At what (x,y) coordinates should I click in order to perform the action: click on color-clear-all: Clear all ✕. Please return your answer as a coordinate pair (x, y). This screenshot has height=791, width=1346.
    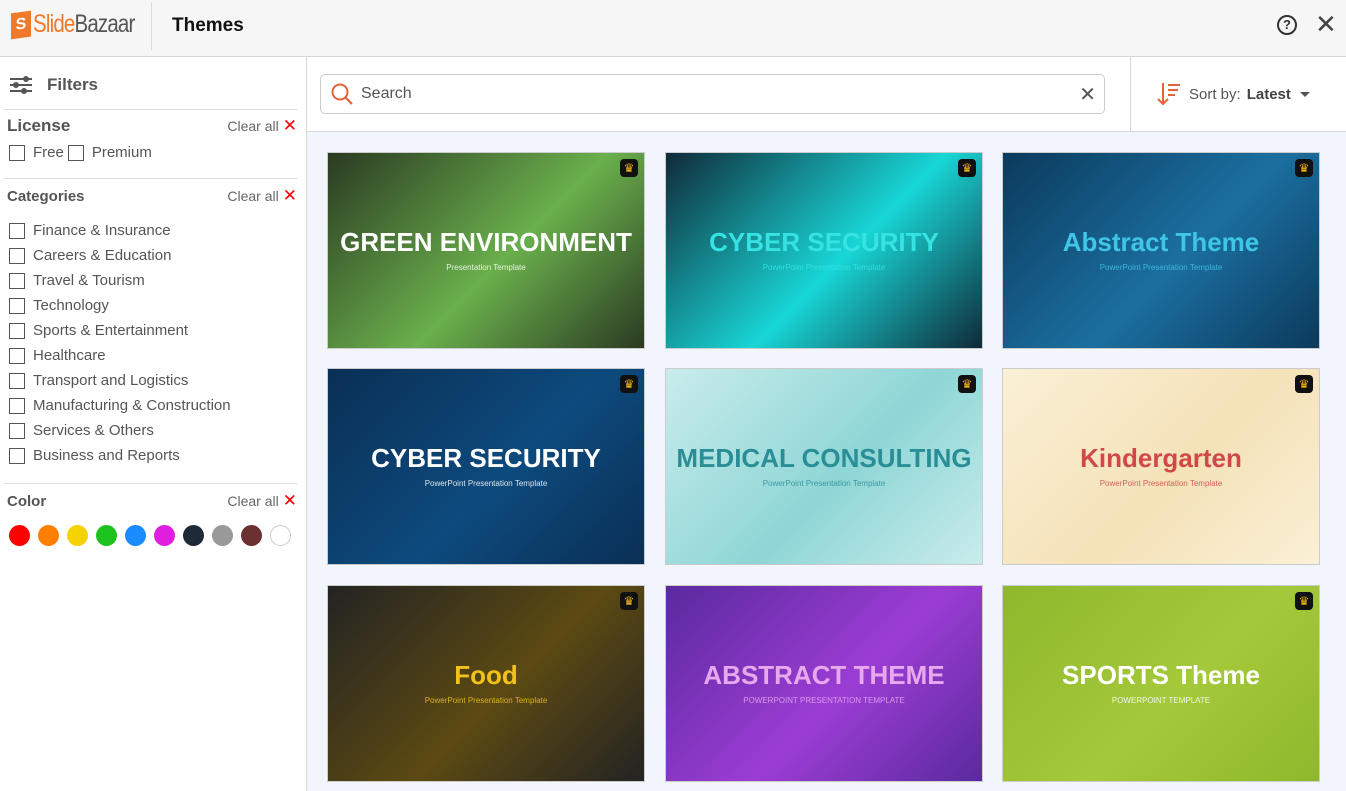
    Looking at the image, I should click on (262, 501).